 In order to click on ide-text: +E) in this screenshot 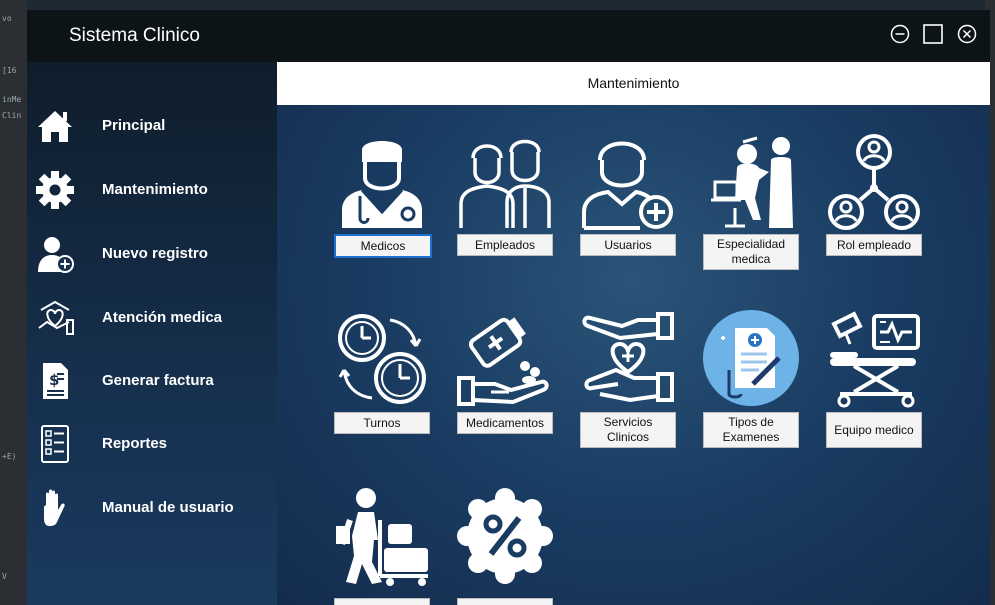, I will do `click(9, 456)`.